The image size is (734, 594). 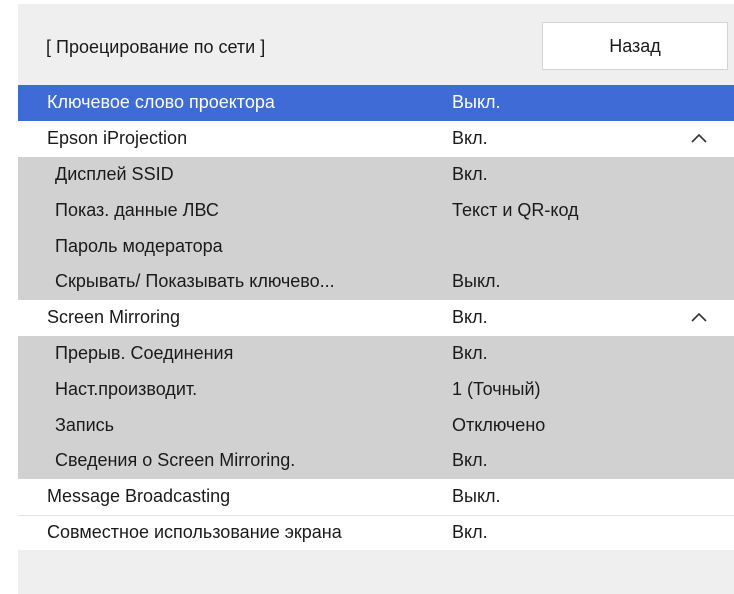 I want to click on row-epson-iprojection: Epson iProjection Вкл., so click(x=376, y=138).